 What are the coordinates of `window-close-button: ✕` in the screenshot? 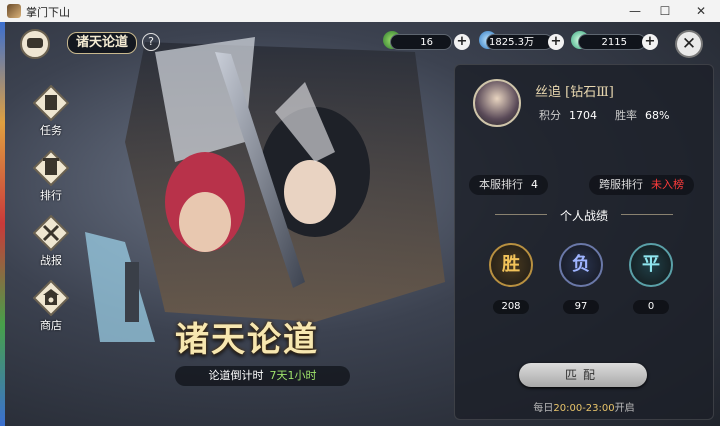 It's located at (701, 11).